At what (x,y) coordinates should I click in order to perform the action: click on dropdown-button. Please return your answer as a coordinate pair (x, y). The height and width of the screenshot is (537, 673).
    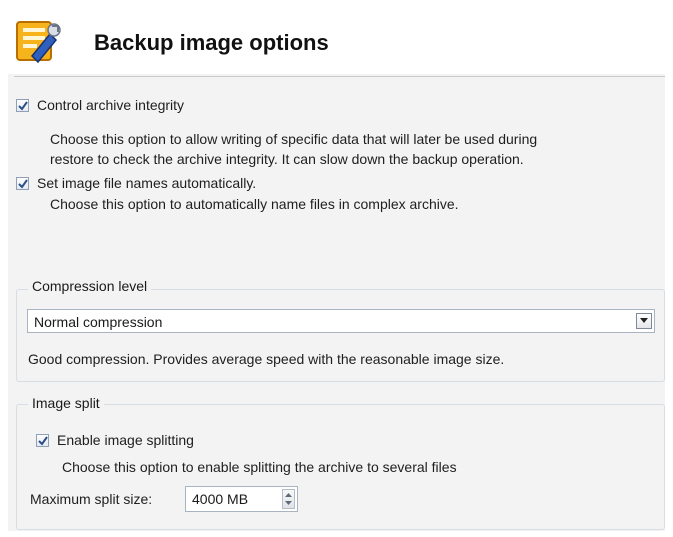
    Looking at the image, I should click on (644, 321).